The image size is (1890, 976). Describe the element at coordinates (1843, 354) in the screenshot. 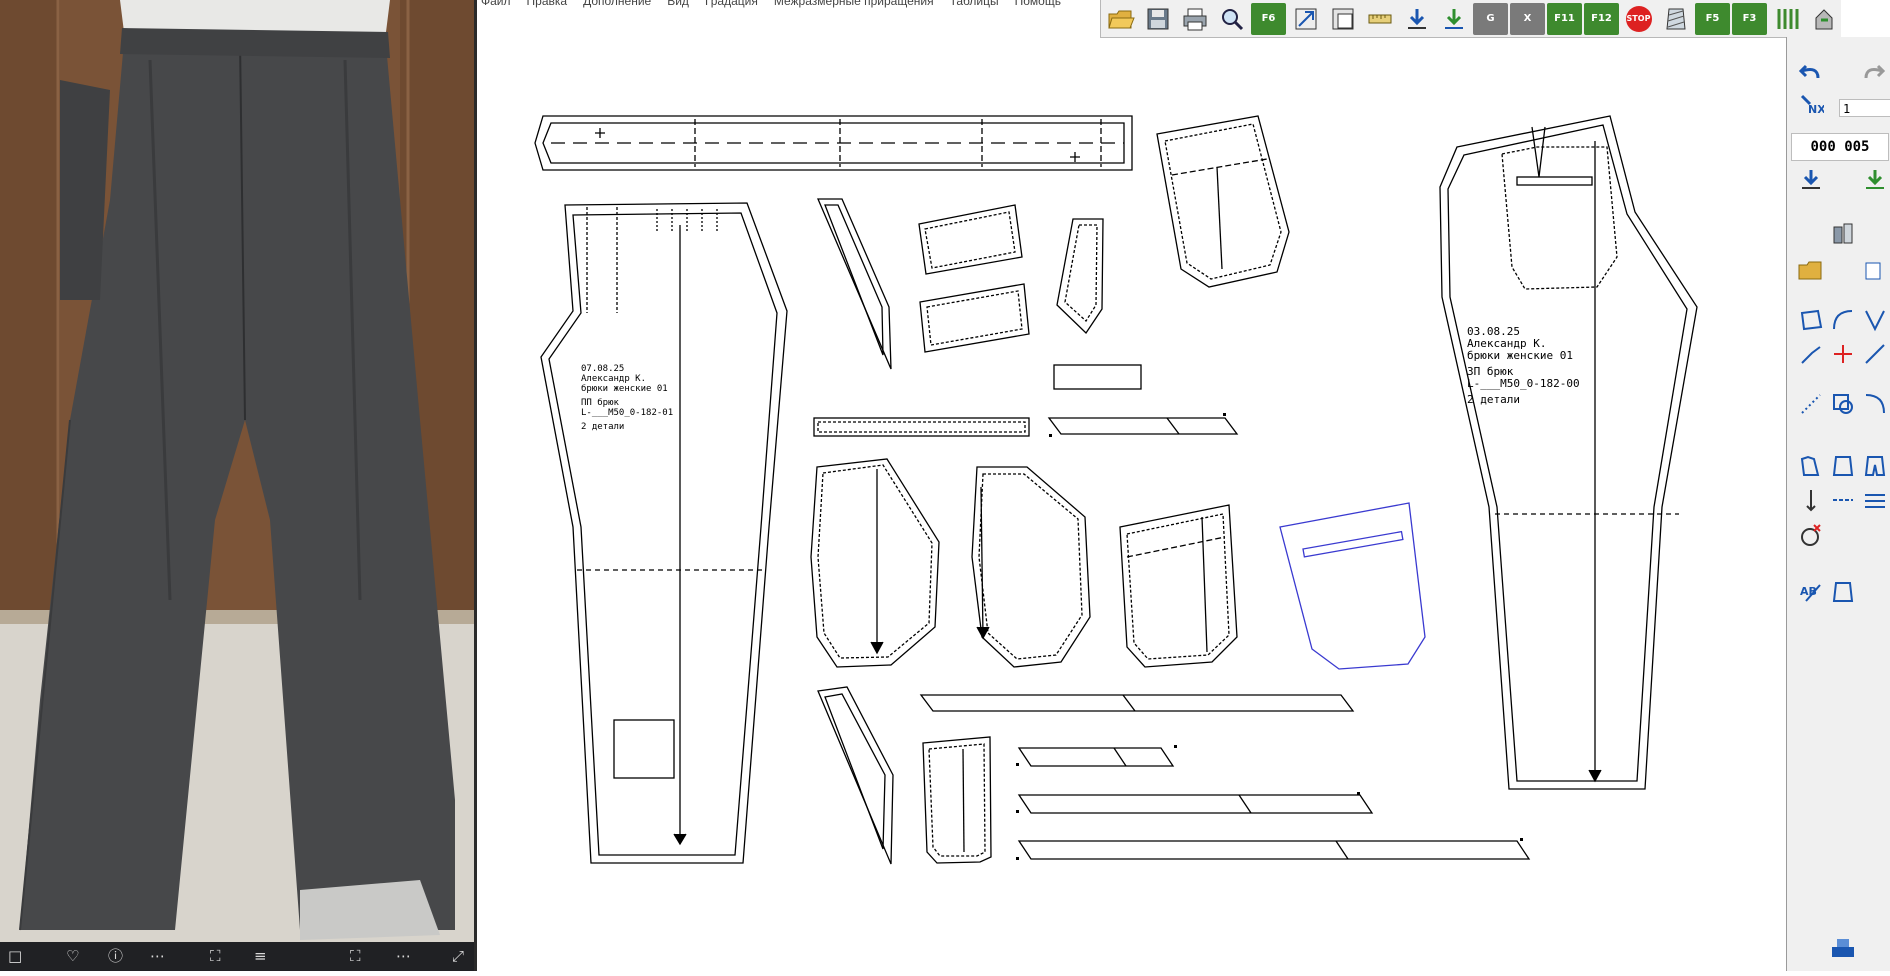

I see `intersect-icon` at that location.